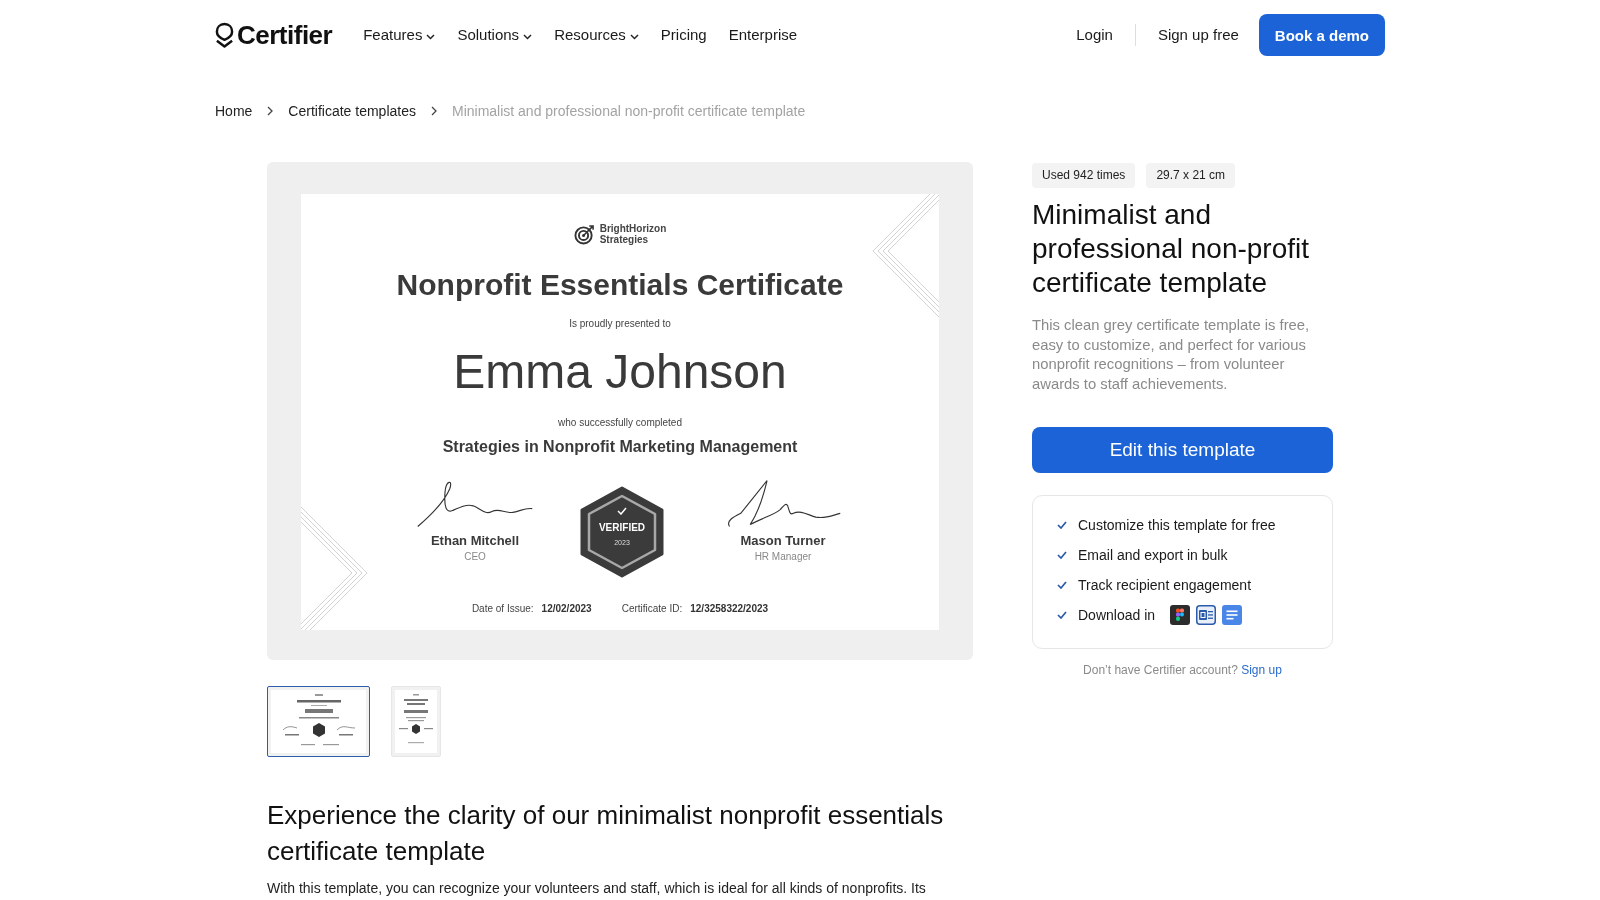 The image size is (1600, 900). What do you see at coordinates (1261, 669) in the screenshot?
I see `sign-up-link: Sign up` at bounding box center [1261, 669].